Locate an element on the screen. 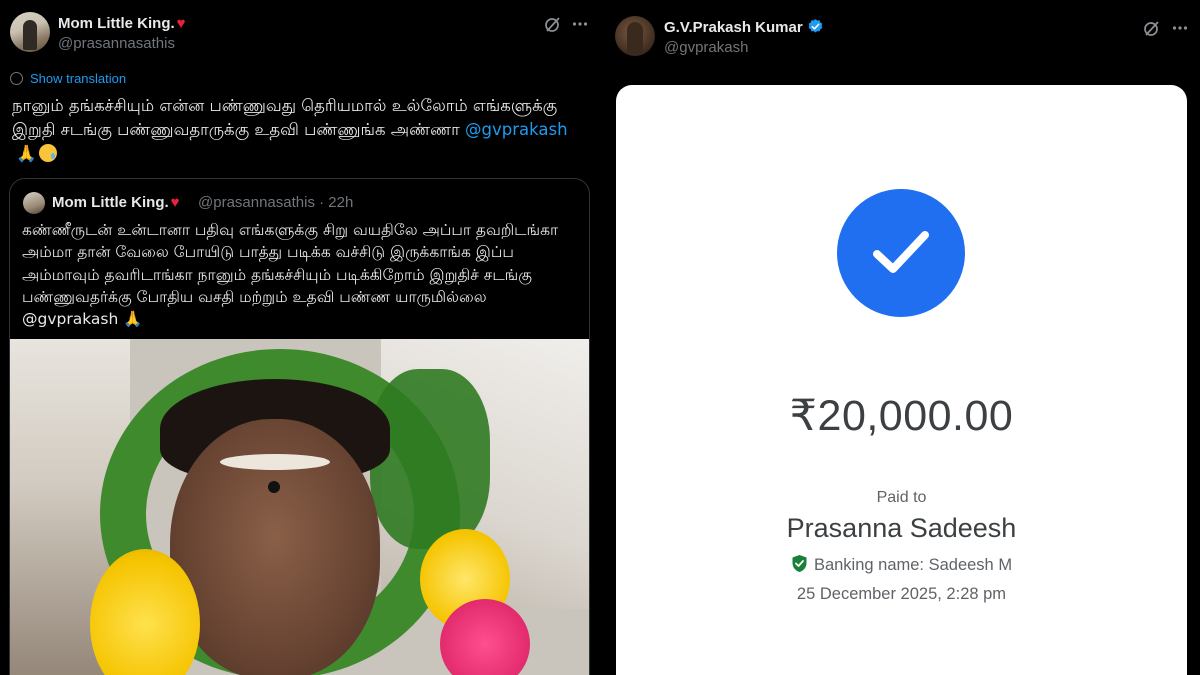  author-handle: @gvprakash is located at coordinates (706, 47).